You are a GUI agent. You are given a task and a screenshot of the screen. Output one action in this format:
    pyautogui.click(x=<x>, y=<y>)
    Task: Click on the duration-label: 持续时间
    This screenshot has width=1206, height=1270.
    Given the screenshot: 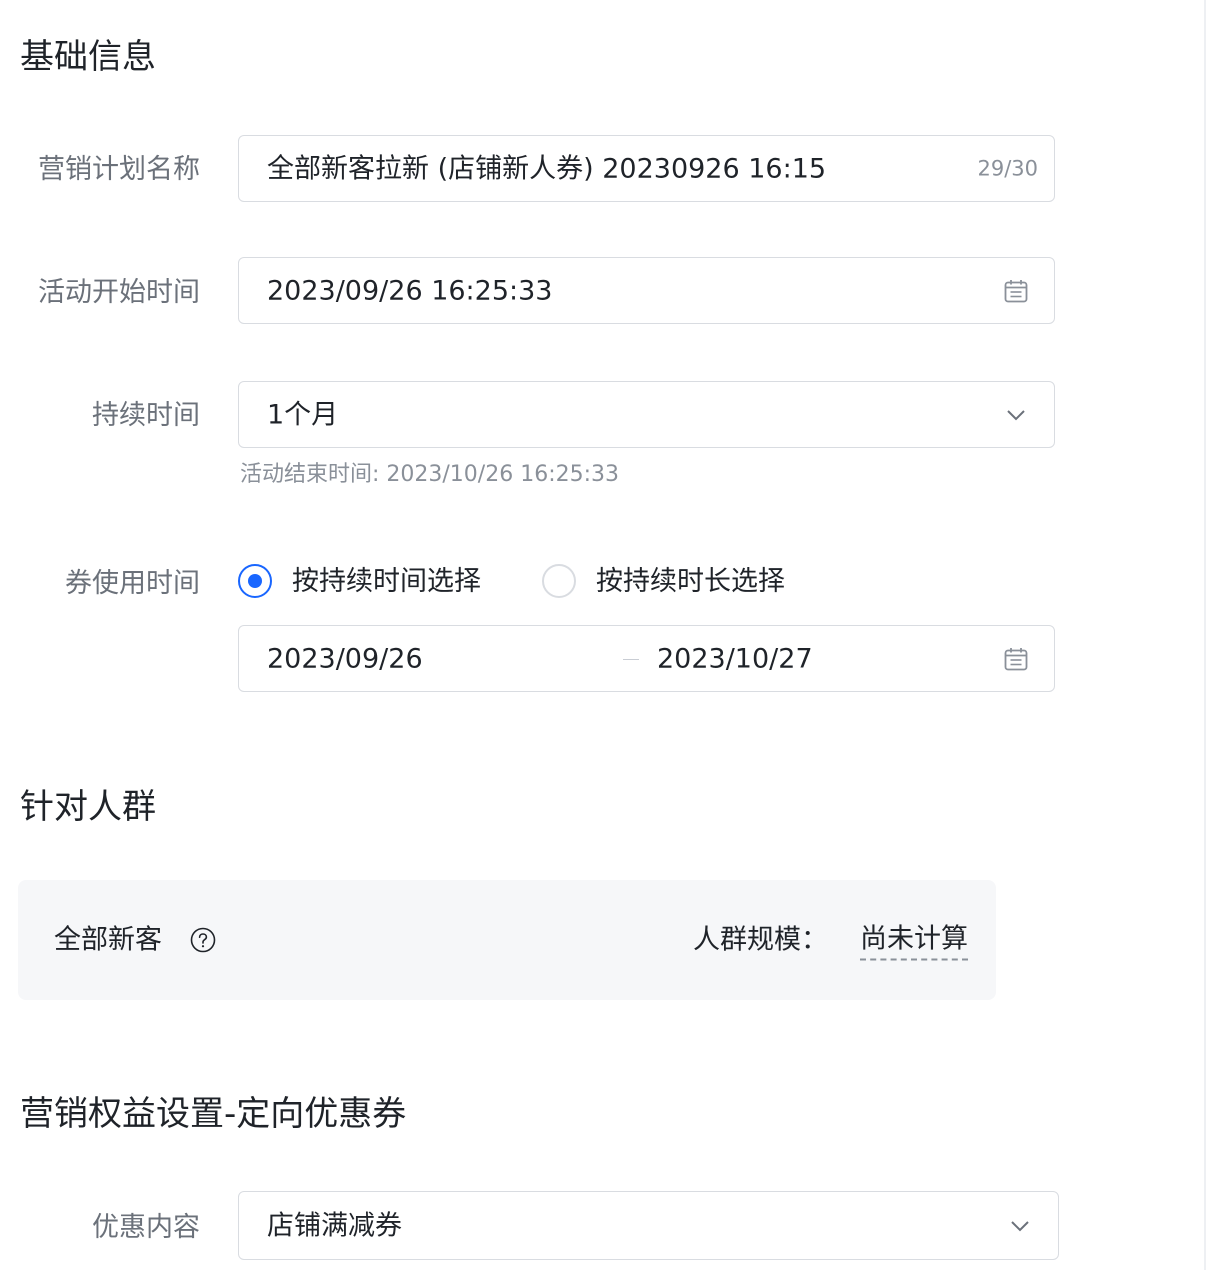 What is the action you would take?
    pyautogui.click(x=146, y=415)
    